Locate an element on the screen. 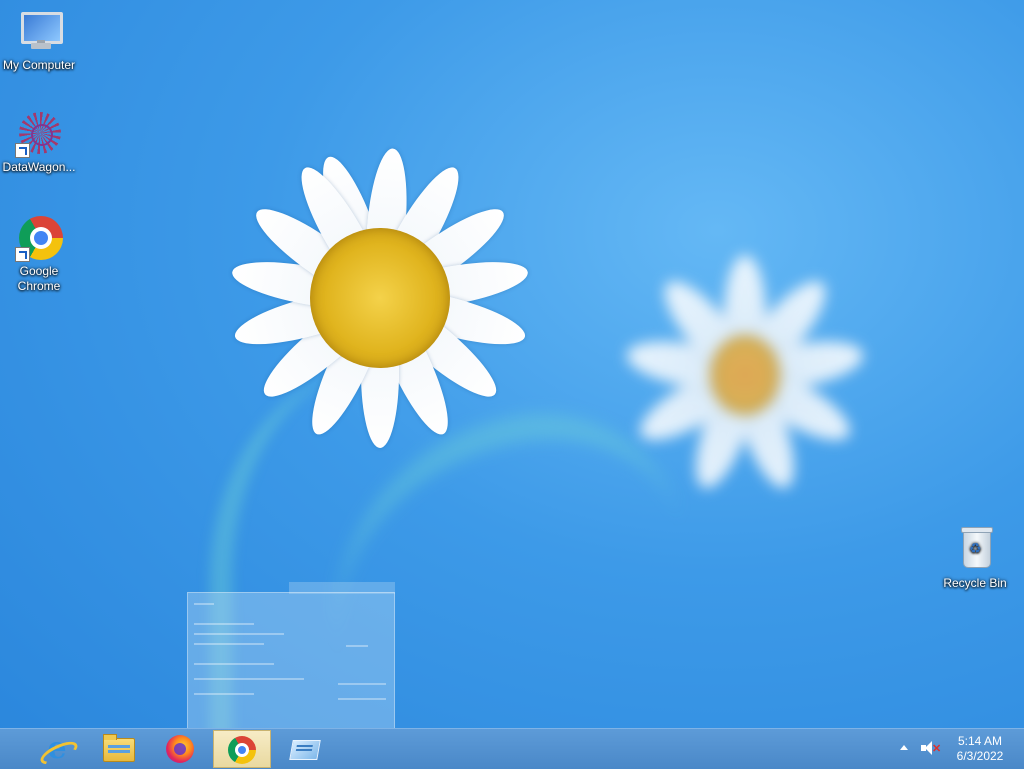 Image resolution: width=1024 pixels, height=769 pixels. wallpaper-daisy is located at coordinates (380, 297).